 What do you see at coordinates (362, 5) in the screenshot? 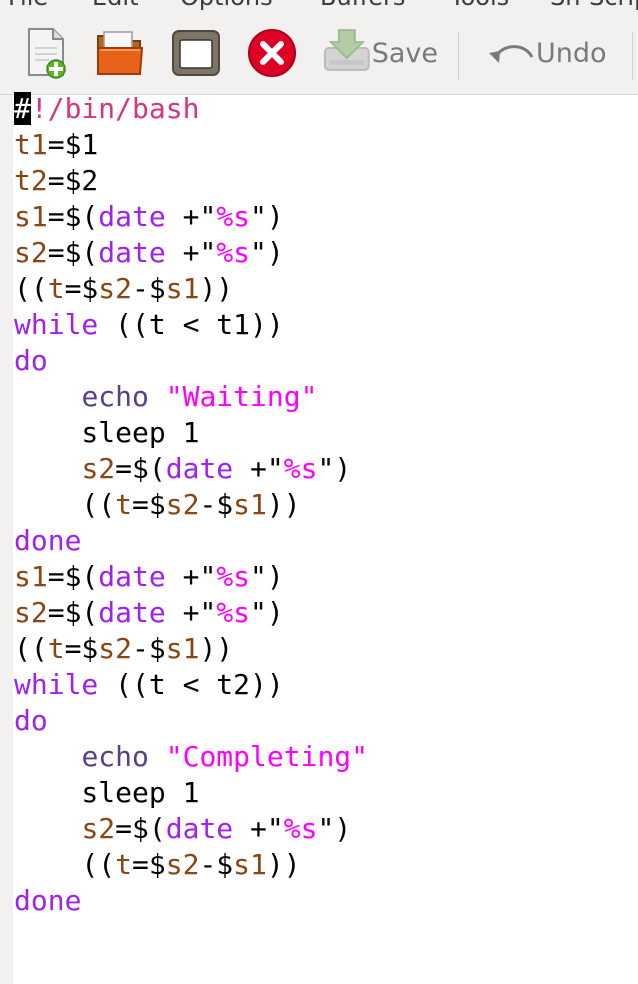
I see `menu-buffers: Buffers` at bounding box center [362, 5].